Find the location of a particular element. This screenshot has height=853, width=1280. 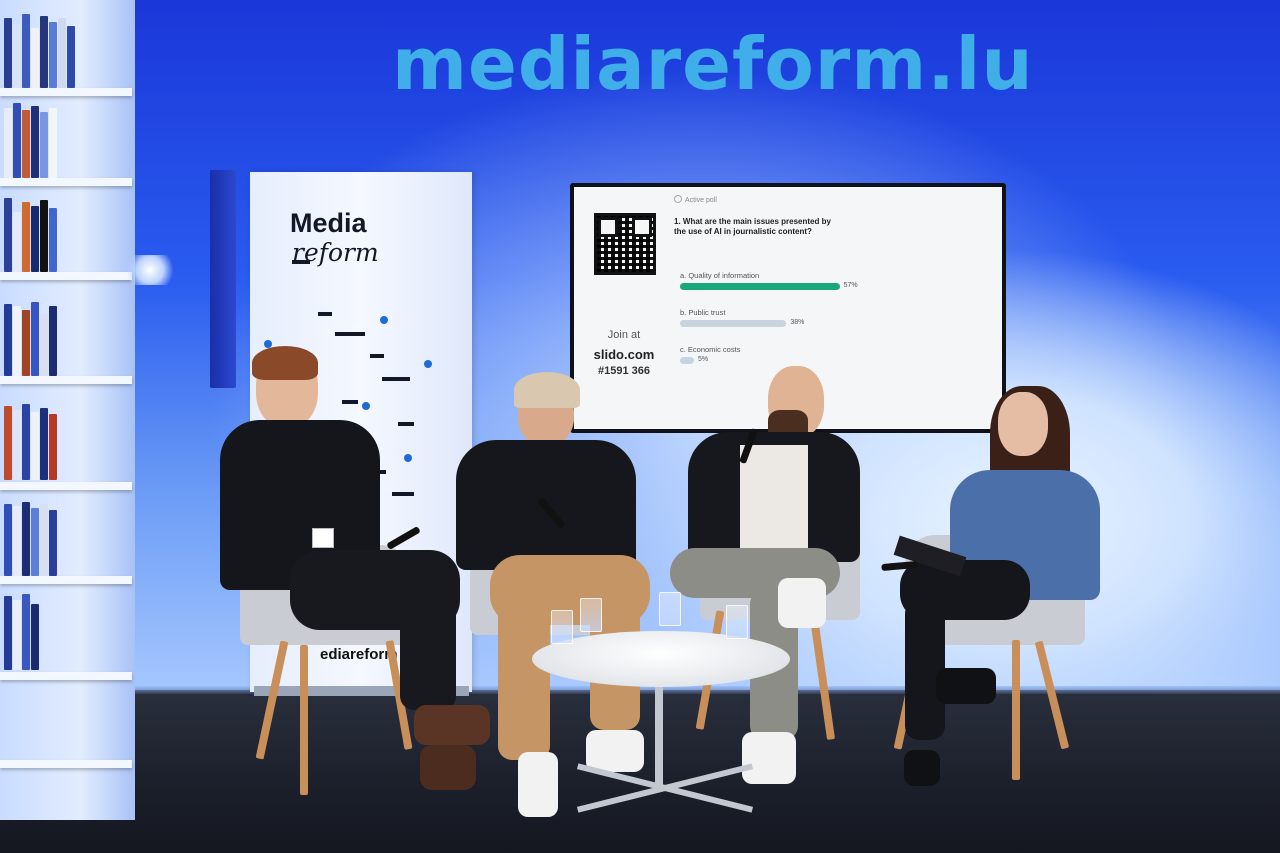

join-site: slido.com is located at coordinates (624, 354).